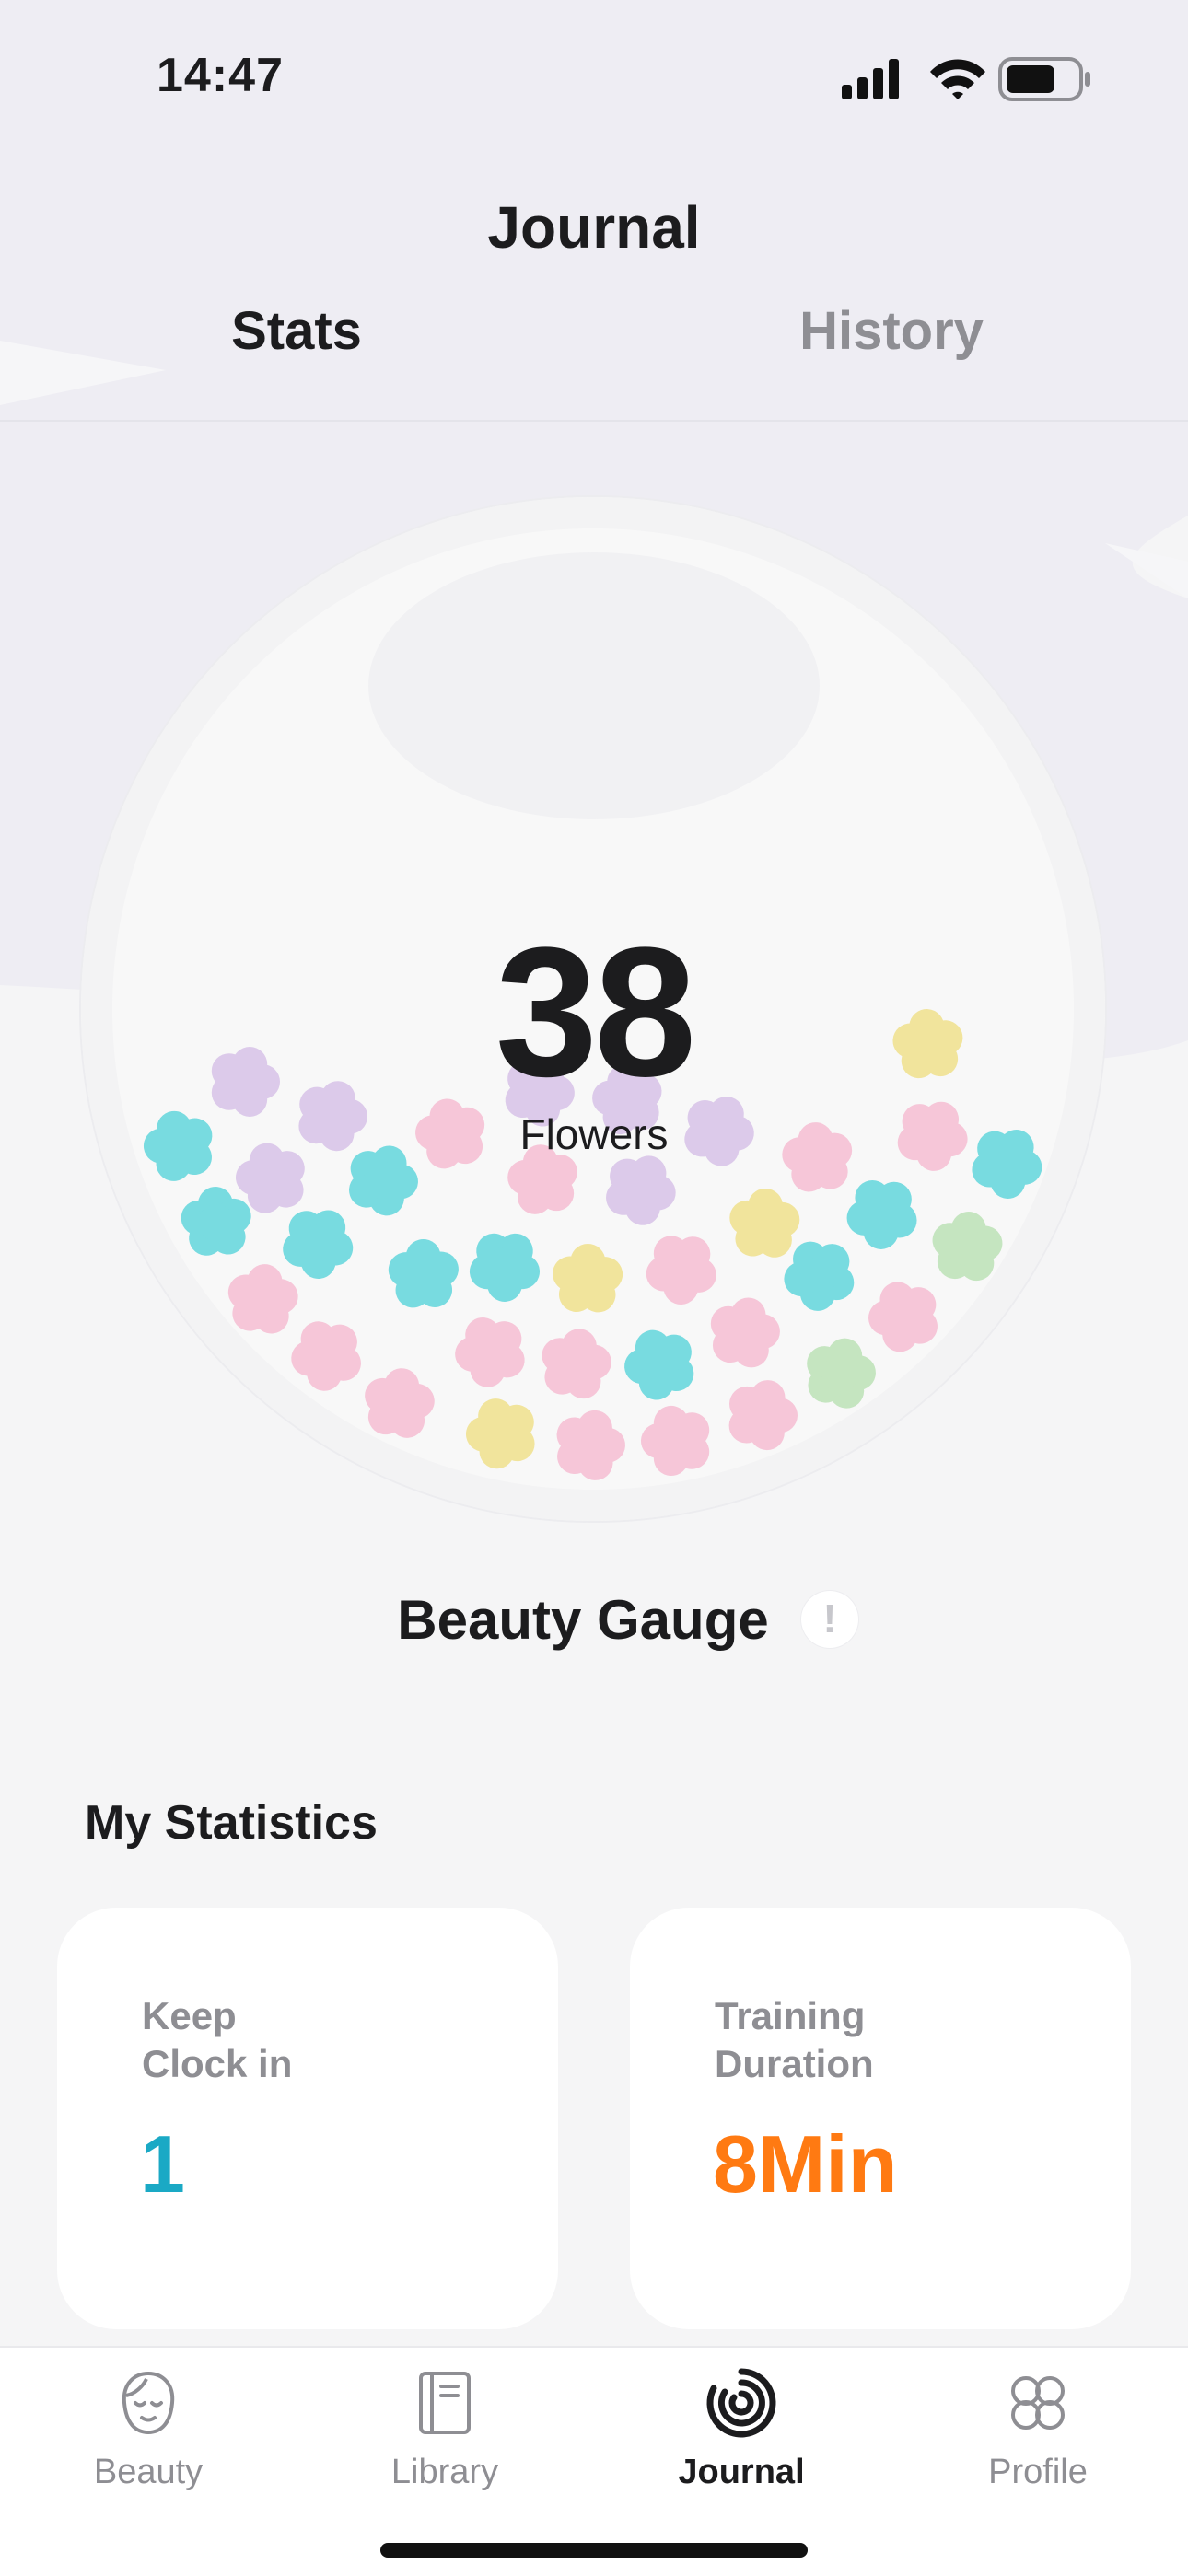 This screenshot has width=1188, height=2576. Describe the element at coordinates (307, 2118) in the screenshot. I see `stat-card-clock-in: Keep Clock in 1` at that location.